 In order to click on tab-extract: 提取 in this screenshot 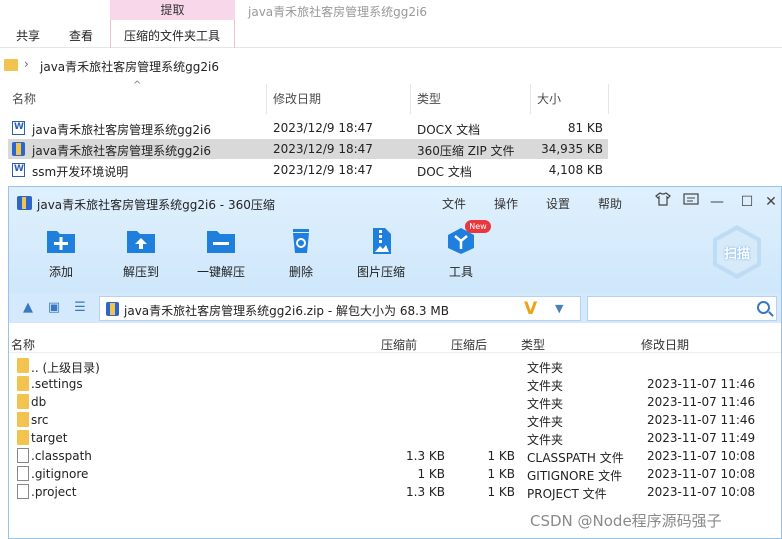, I will do `click(172, 10)`.